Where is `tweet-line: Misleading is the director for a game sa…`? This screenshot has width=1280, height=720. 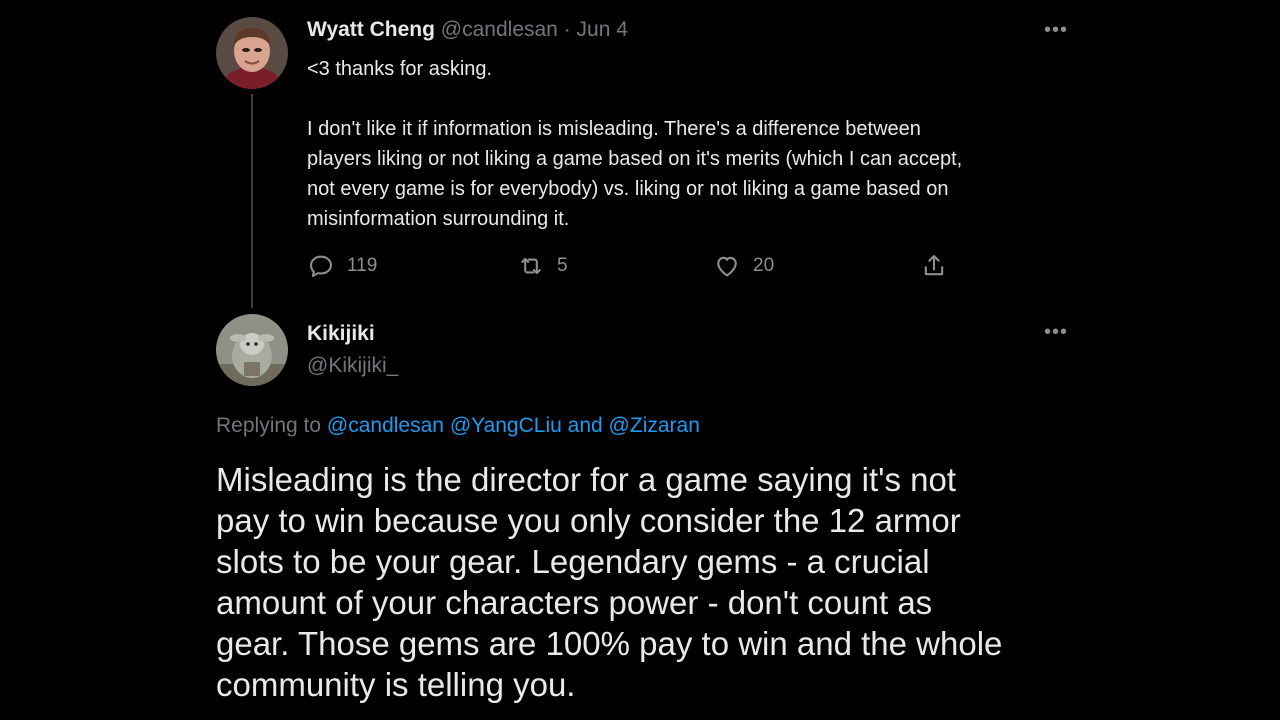
tweet-line: Misleading is the director for a game sa… is located at coordinates (586, 479).